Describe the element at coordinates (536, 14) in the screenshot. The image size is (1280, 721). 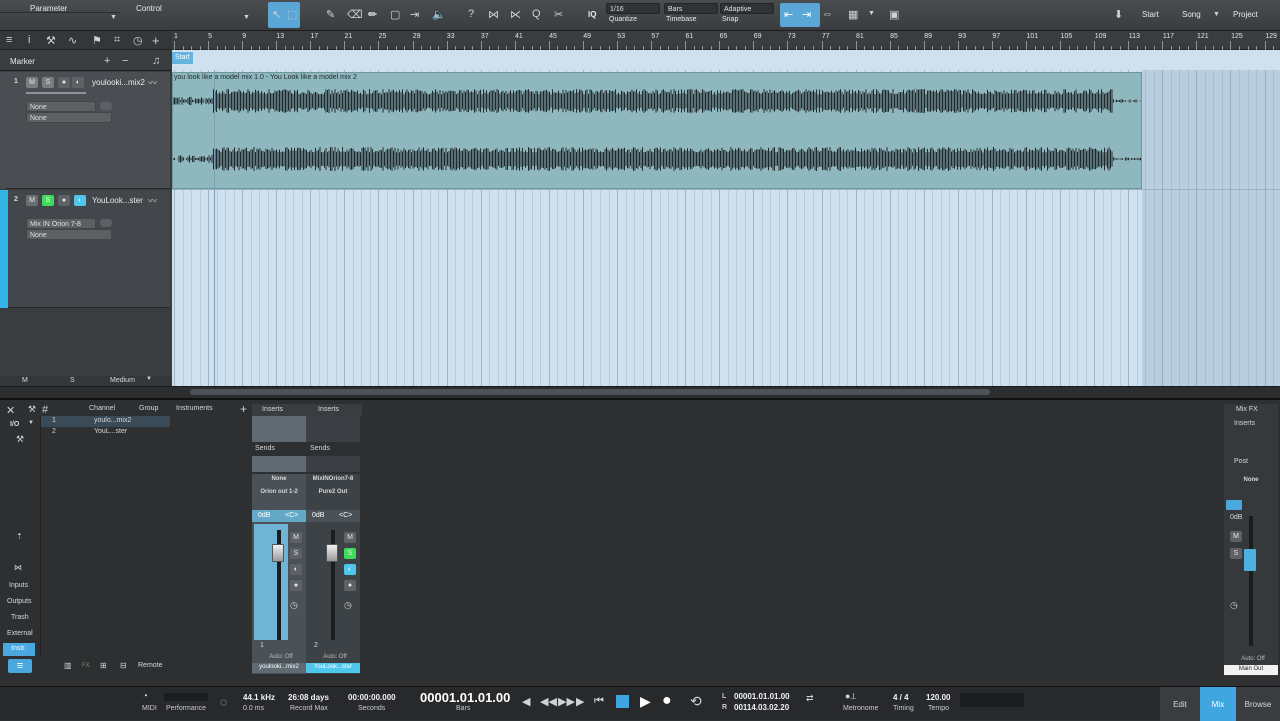
I see `zoom-icon: Q` at that location.